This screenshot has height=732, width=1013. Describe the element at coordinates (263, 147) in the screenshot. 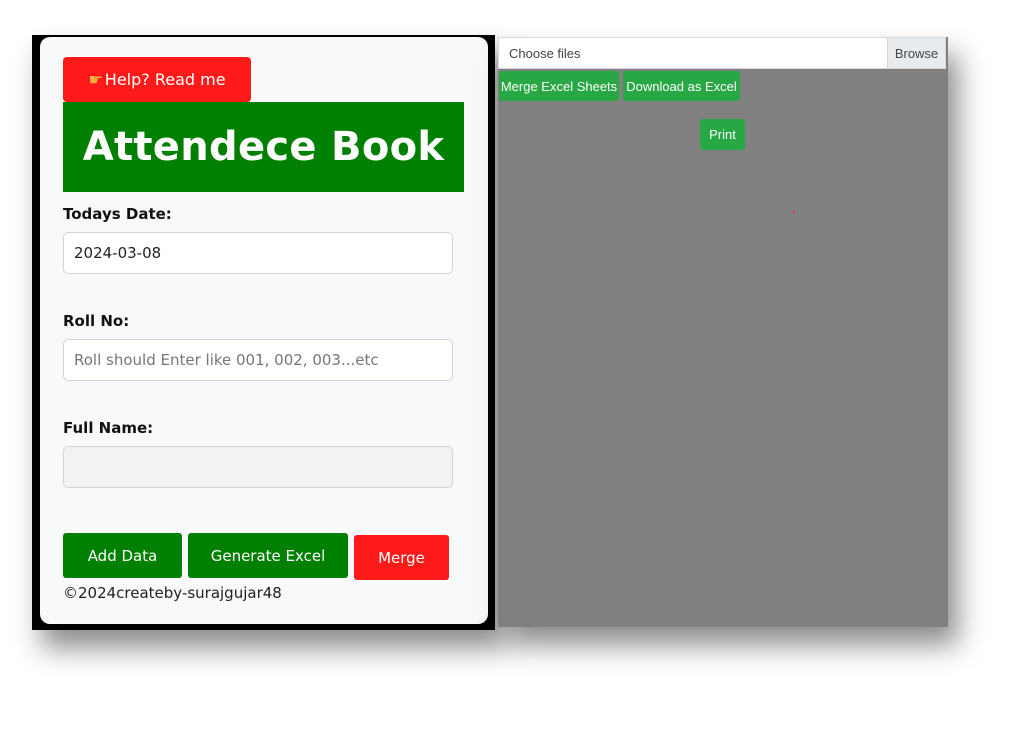

I see `page-title: Attendece Book` at that location.